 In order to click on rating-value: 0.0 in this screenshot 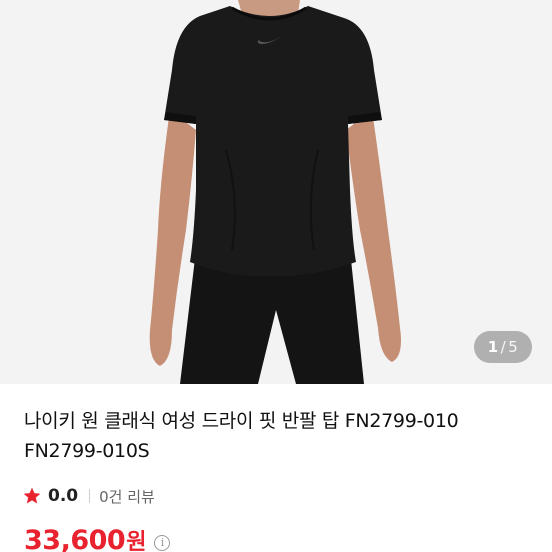, I will do `click(63, 496)`.